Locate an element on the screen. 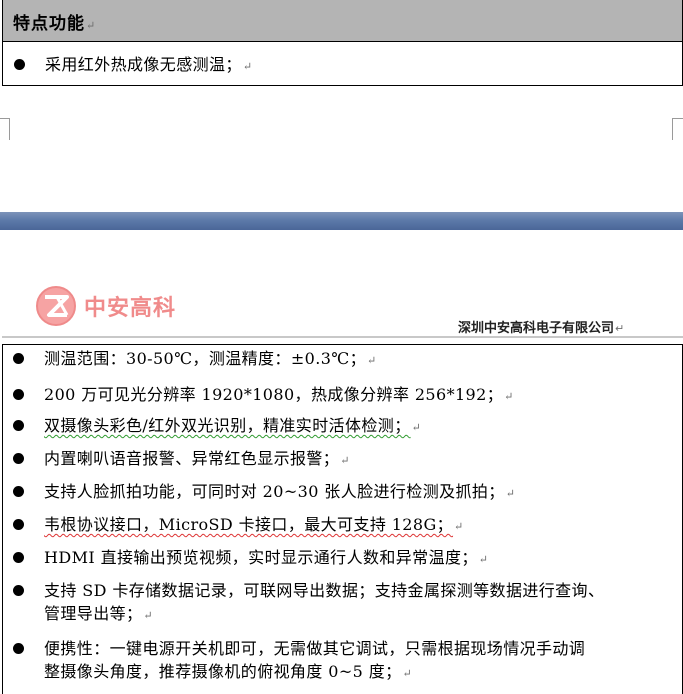 Image resolution: width=683 pixels, height=694 pixels. list-item-continuation: 整摄像头角度，推荐摄像机的俯视角度 0~5 度；↵ is located at coordinates (228, 673).